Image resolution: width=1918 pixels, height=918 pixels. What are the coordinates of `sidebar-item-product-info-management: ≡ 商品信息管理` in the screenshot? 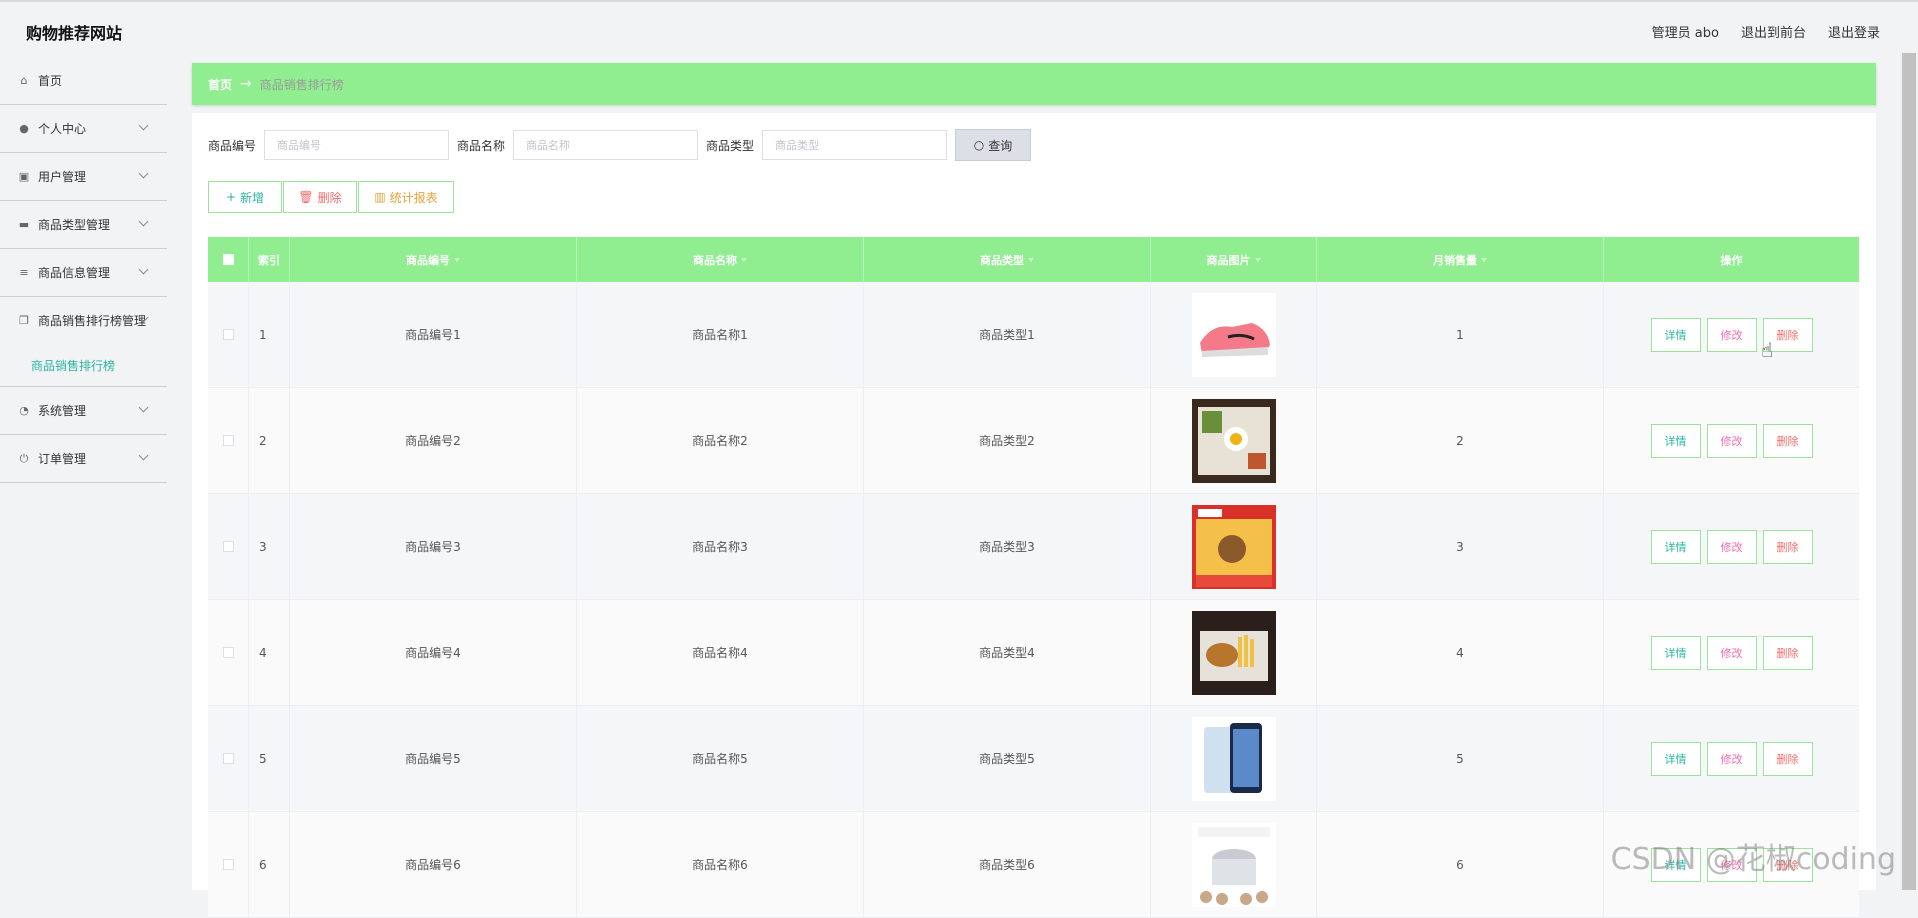 It's located at (83, 273).